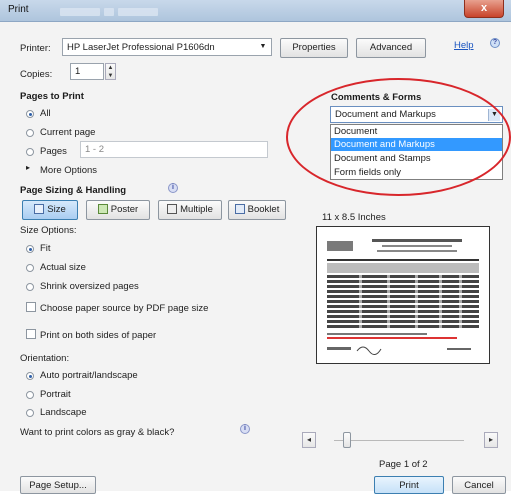 The width and height of the screenshot is (511, 495). I want to click on choose-paper-source-checkbox, so click(31, 307).